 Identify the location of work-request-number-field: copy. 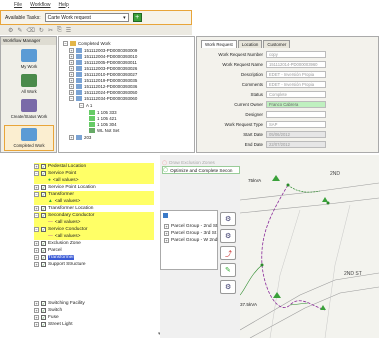
(296, 54).